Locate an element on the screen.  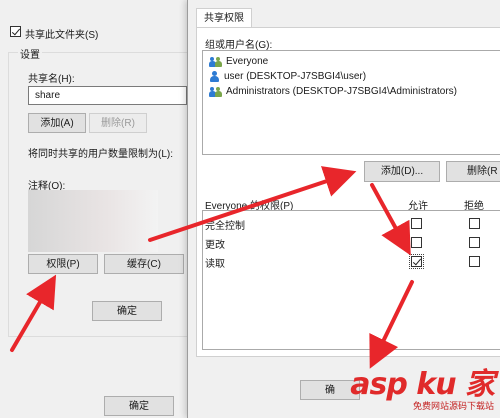
ok-button-bottom: 确定 is located at coordinates (139, 406).